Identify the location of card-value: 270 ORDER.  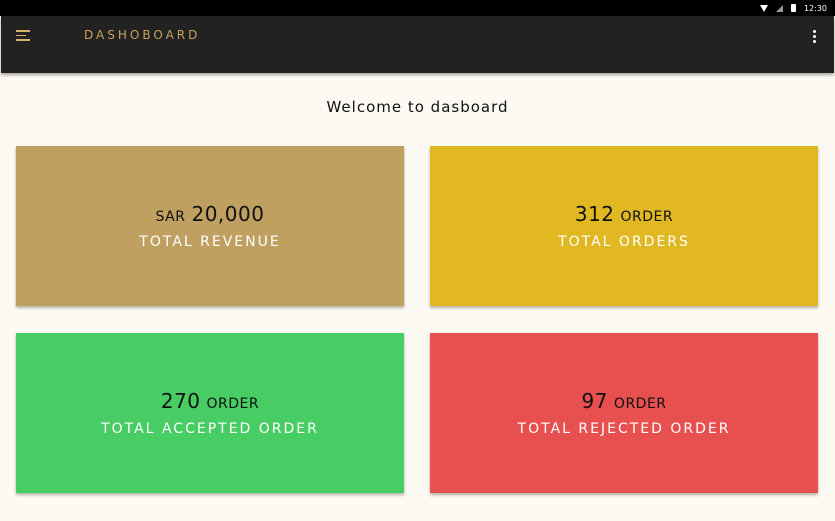
(210, 401).